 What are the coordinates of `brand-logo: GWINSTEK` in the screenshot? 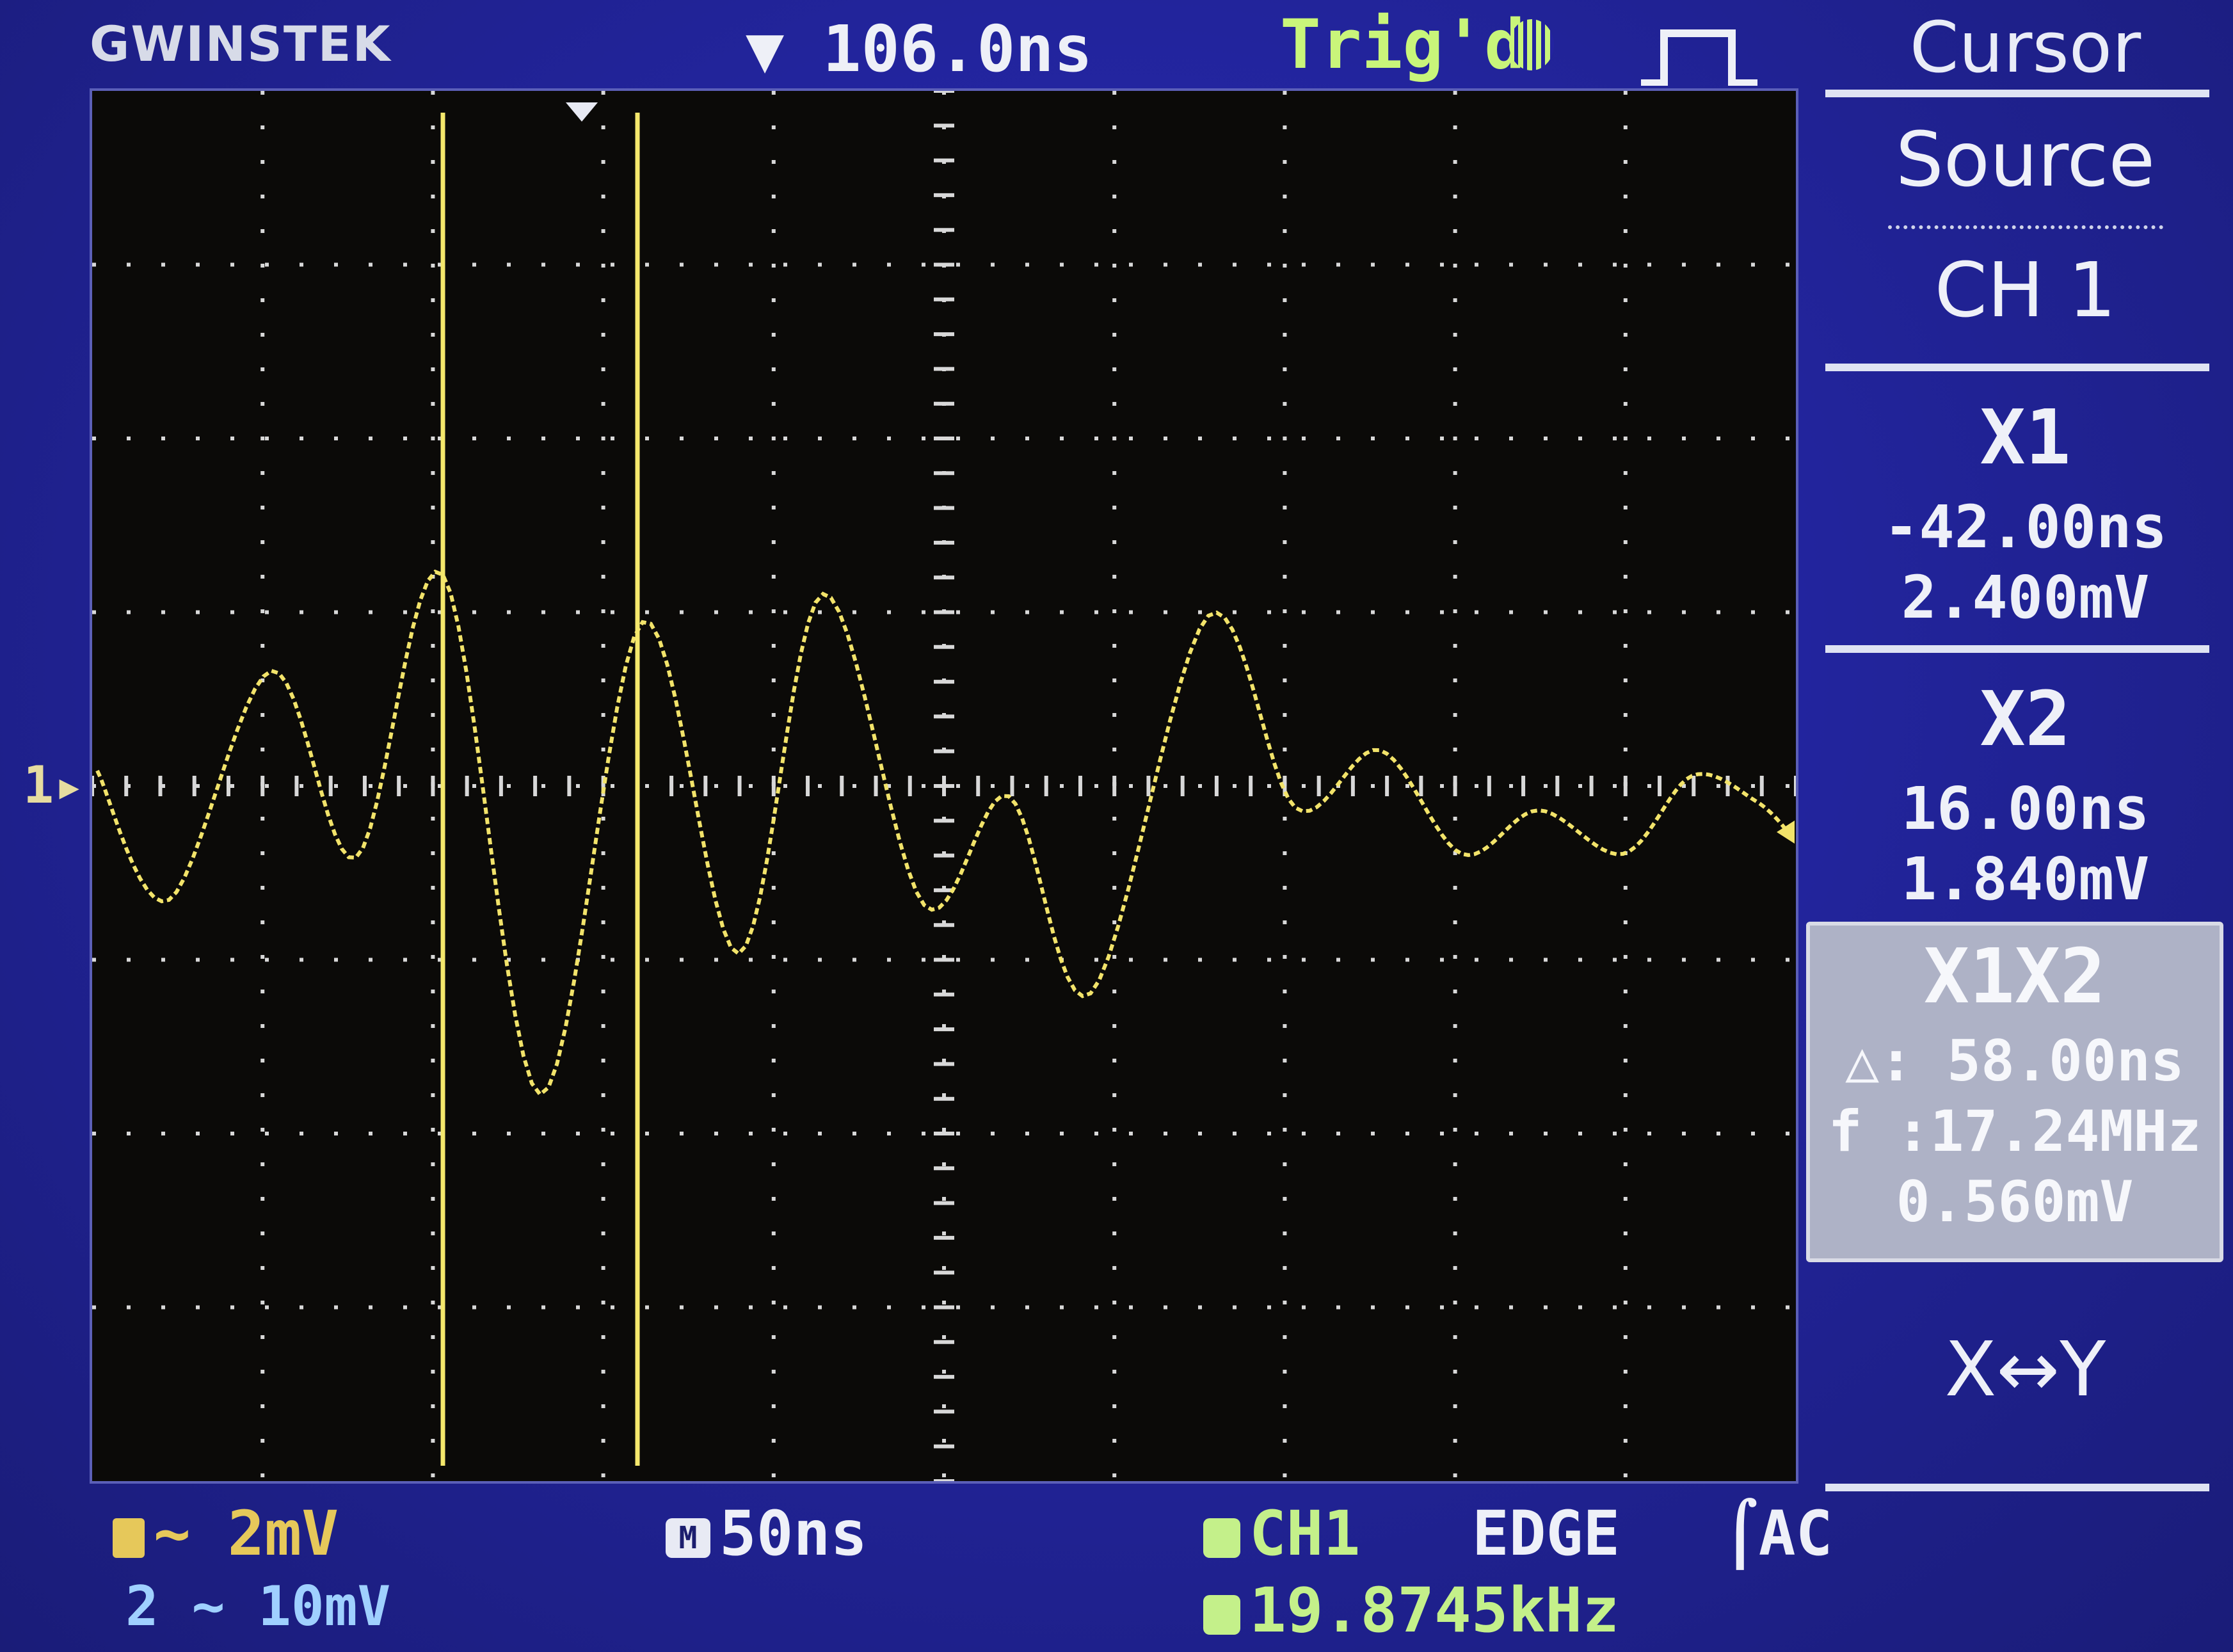 It's located at (241, 43).